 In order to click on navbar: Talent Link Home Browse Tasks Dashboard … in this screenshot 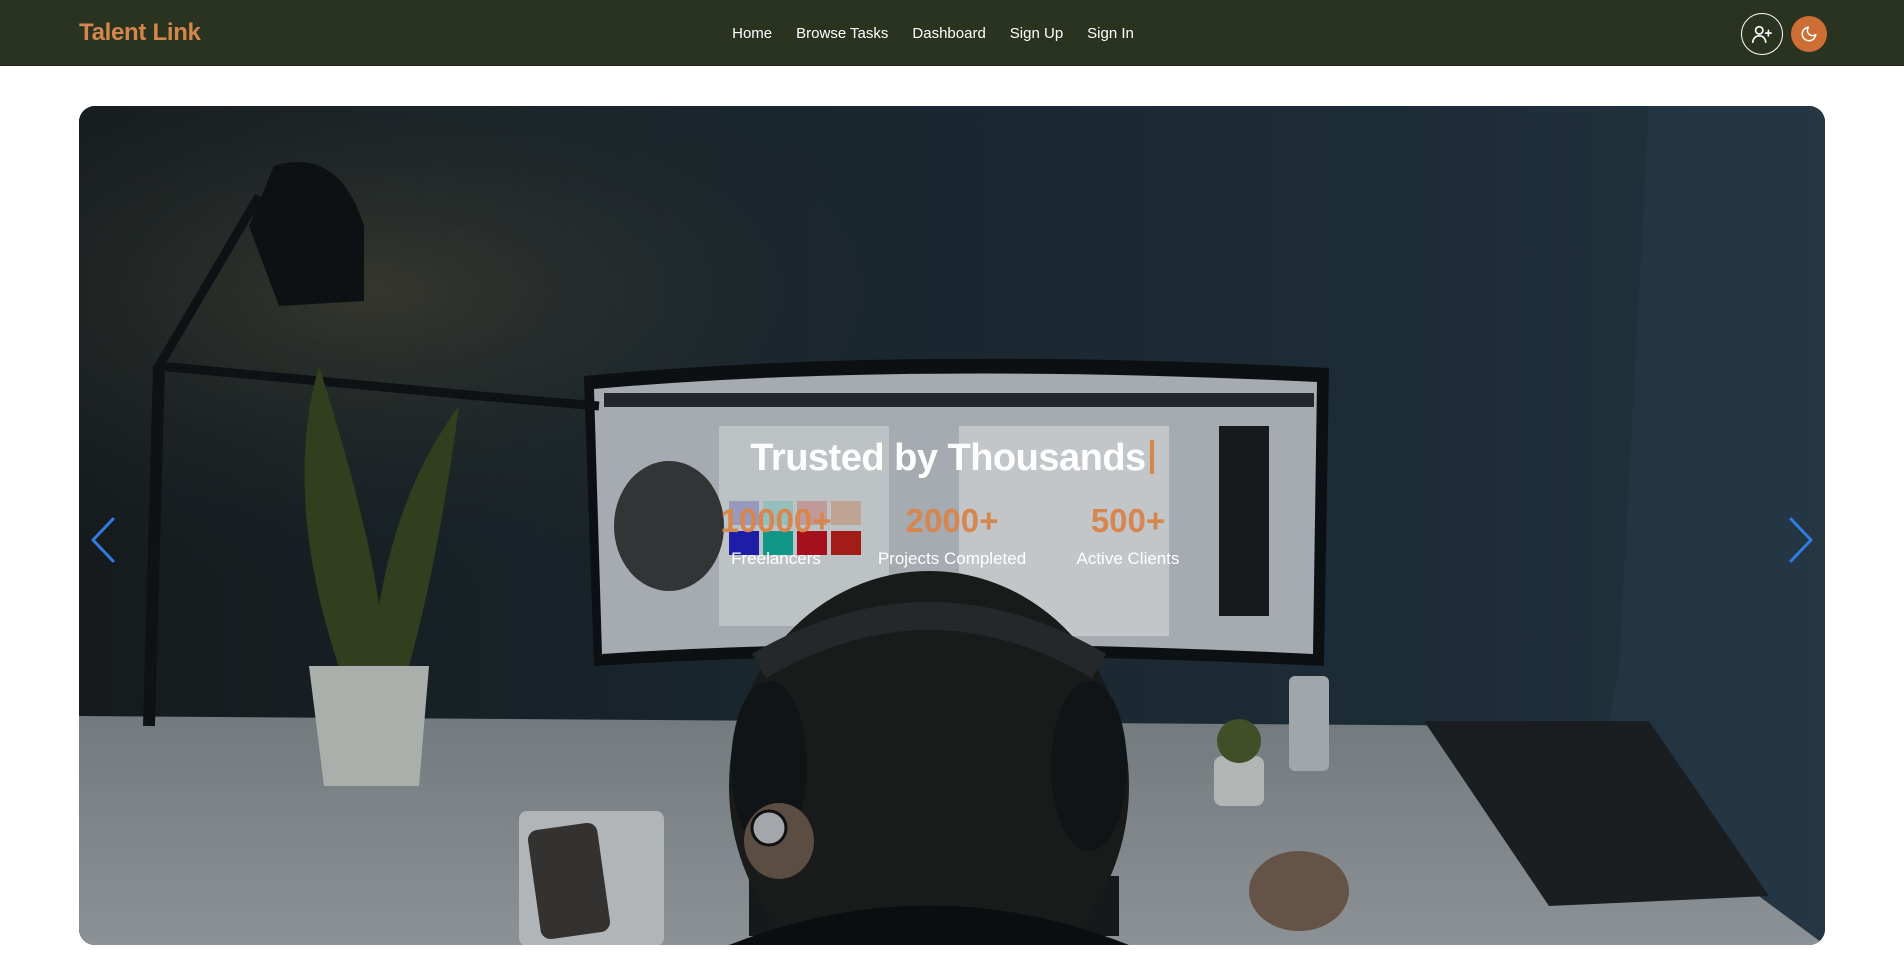, I will do `click(952, 33)`.